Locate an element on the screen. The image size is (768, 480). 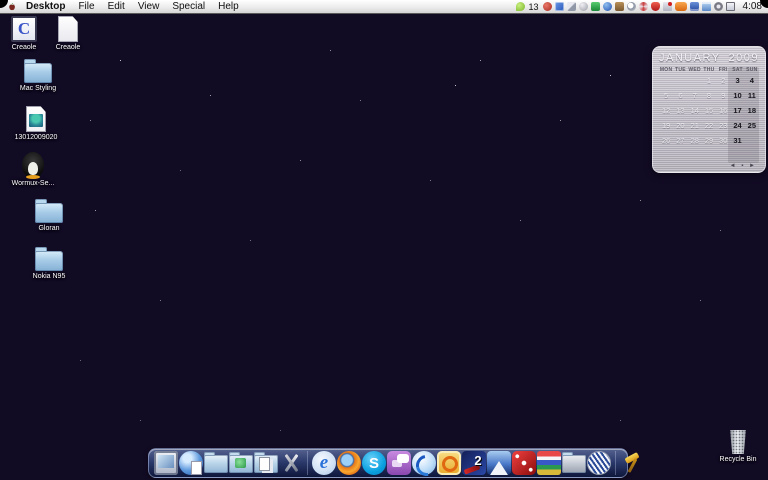
dock-crest-logo is located at coordinates (599, 463).